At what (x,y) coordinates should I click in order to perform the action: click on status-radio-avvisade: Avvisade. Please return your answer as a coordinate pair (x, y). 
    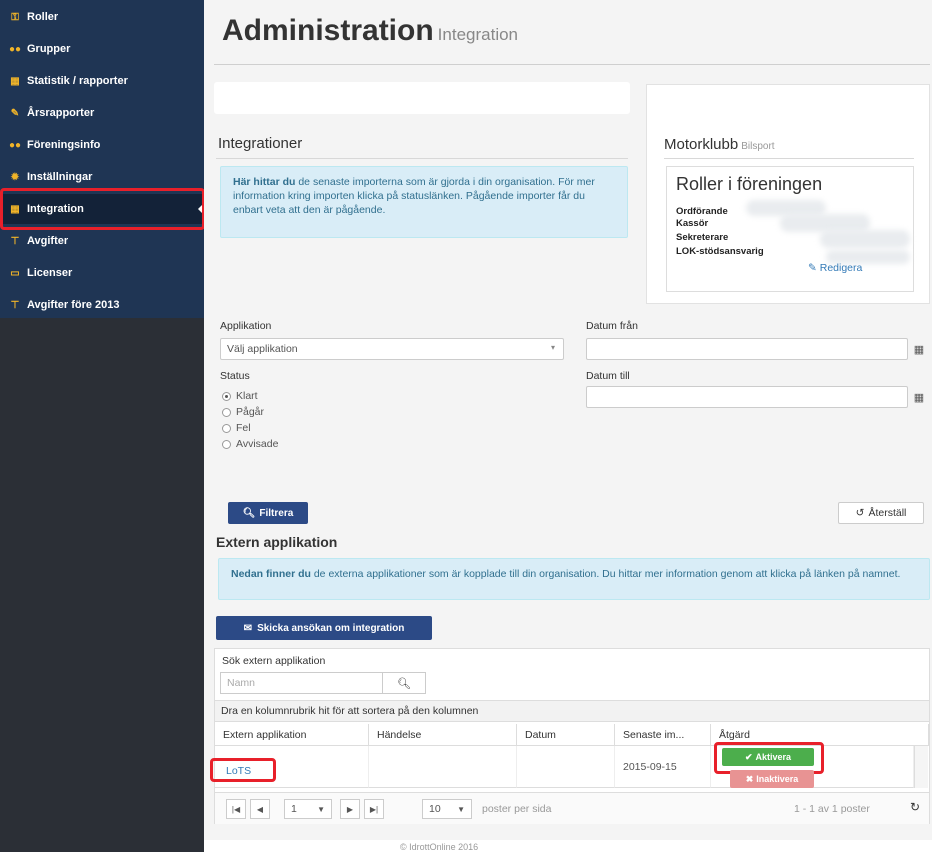
    Looking at the image, I should click on (250, 444).